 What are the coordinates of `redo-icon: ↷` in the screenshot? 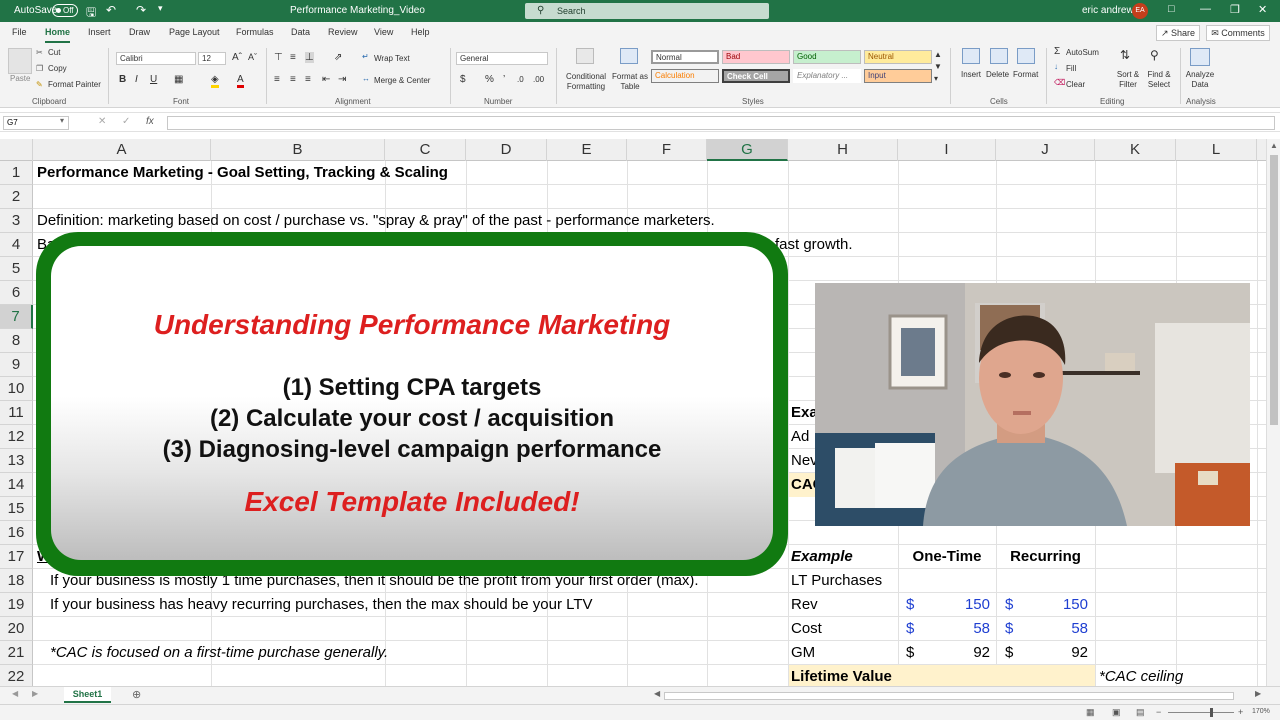 It's located at (141, 10).